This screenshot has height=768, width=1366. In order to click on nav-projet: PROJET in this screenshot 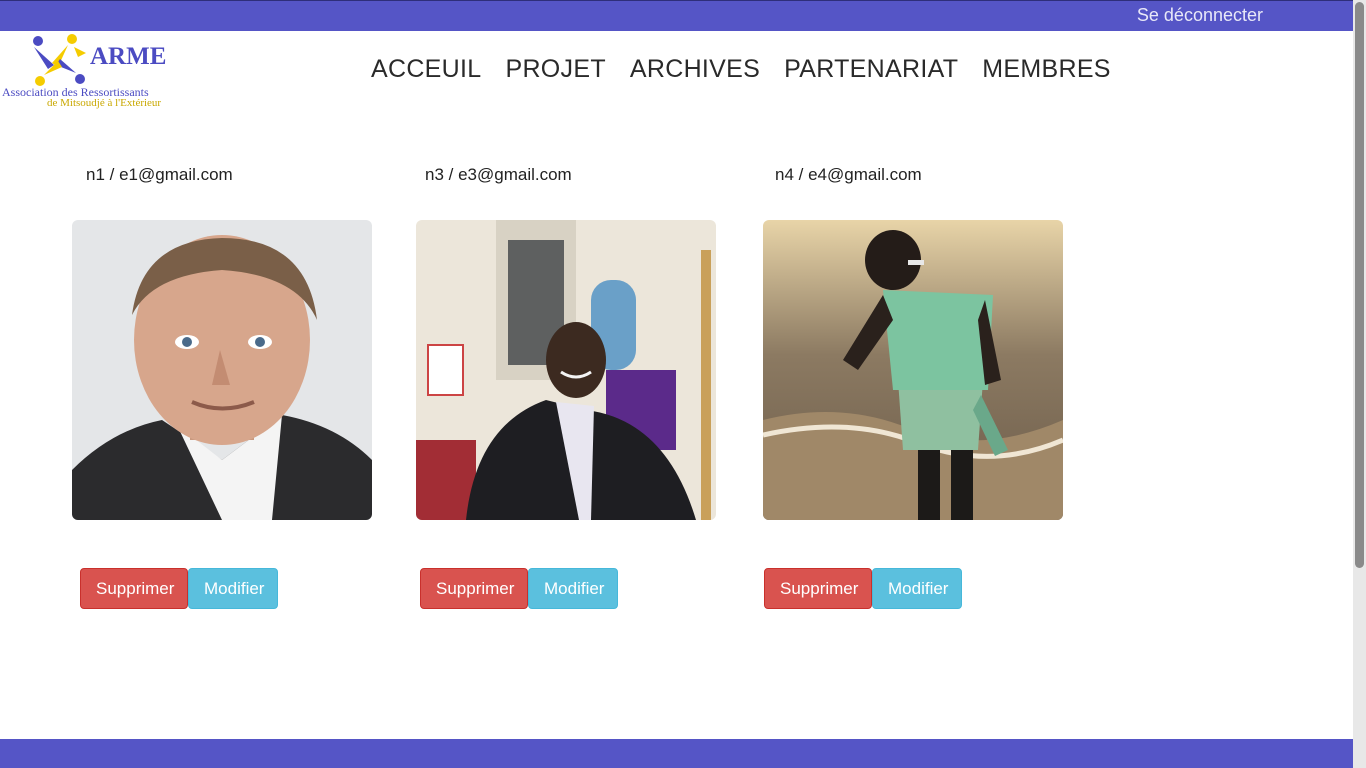, I will do `click(555, 69)`.